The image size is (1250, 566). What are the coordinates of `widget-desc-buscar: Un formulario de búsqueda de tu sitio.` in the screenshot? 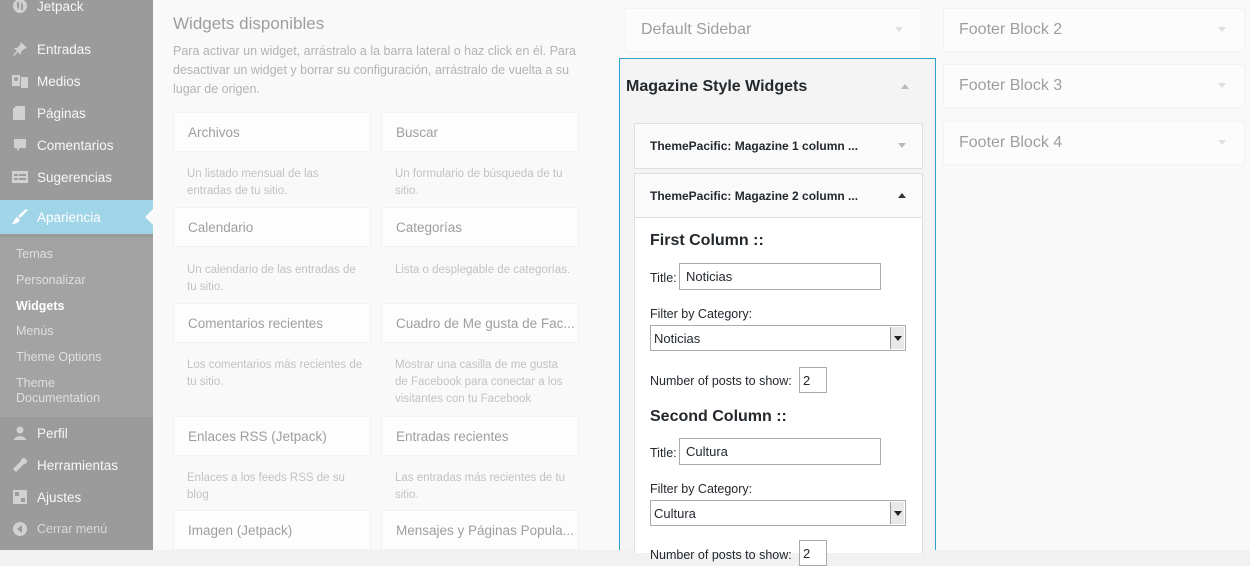 It's located at (479, 182).